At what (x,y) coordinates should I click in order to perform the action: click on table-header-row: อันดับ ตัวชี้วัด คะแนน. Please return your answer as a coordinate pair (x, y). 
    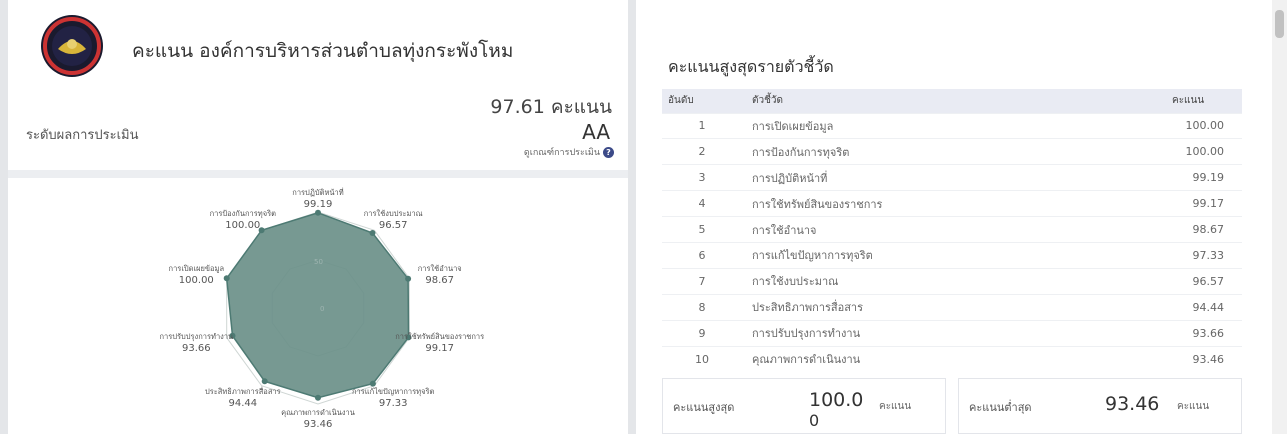
    Looking at the image, I should click on (952, 101).